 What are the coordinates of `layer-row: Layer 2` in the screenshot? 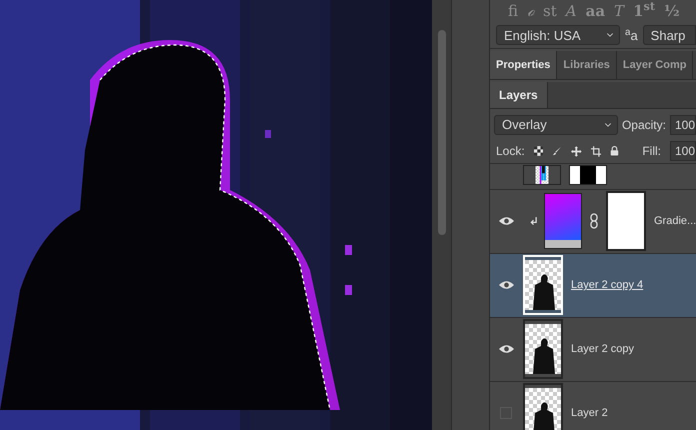 It's located at (593, 406).